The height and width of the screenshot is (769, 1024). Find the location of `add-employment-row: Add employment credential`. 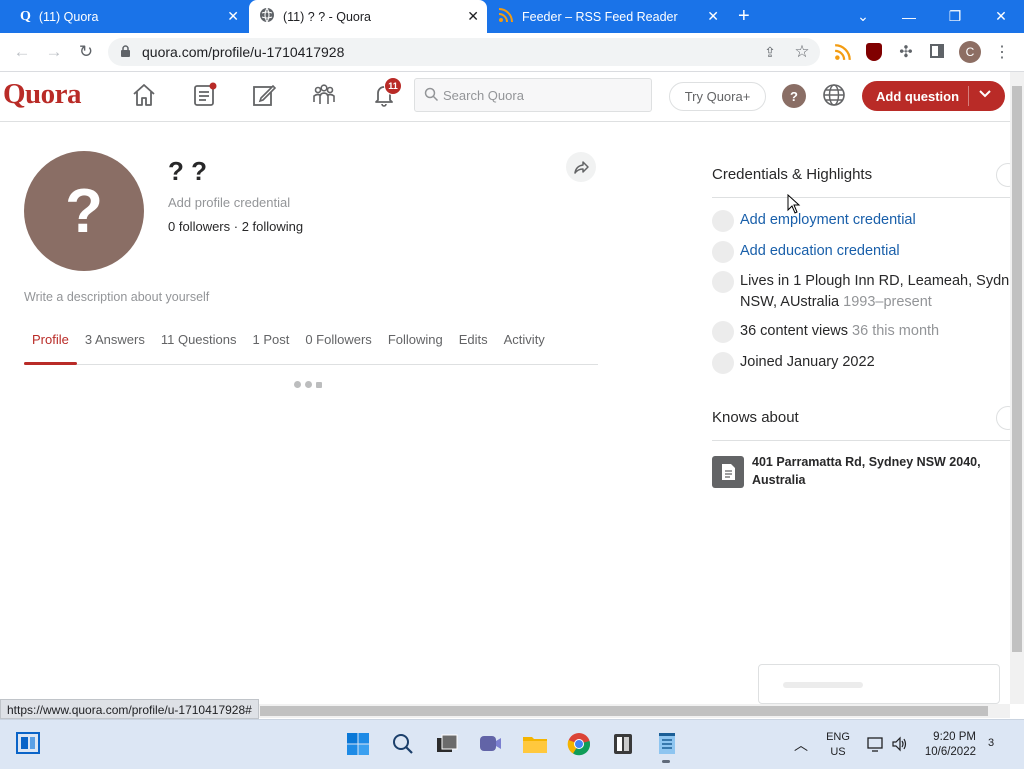

add-employment-row: Add employment credential is located at coordinates (862, 221).